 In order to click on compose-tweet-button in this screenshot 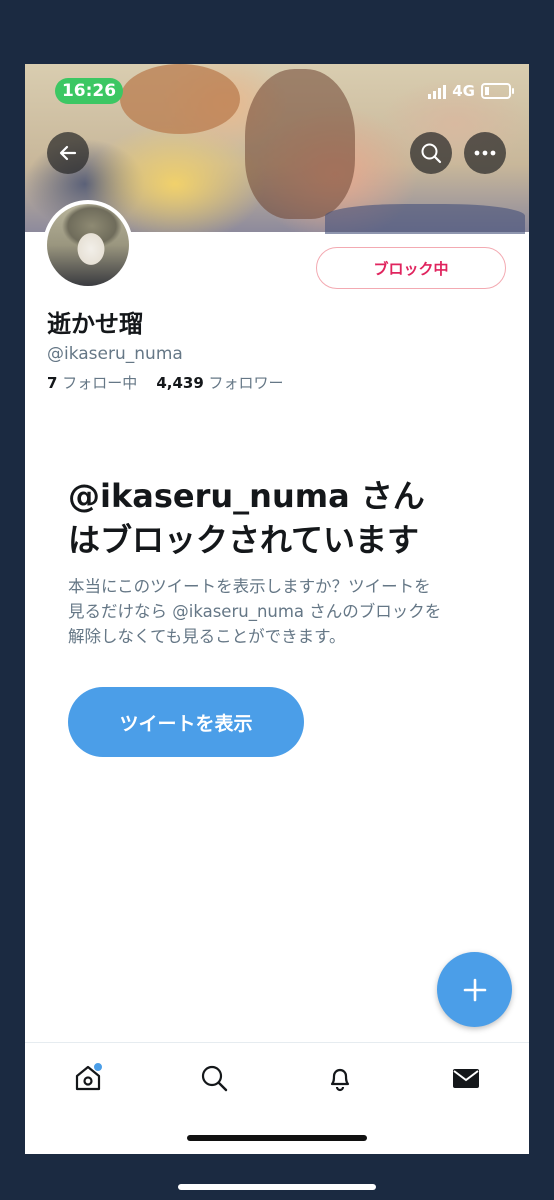, I will do `click(474, 989)`.